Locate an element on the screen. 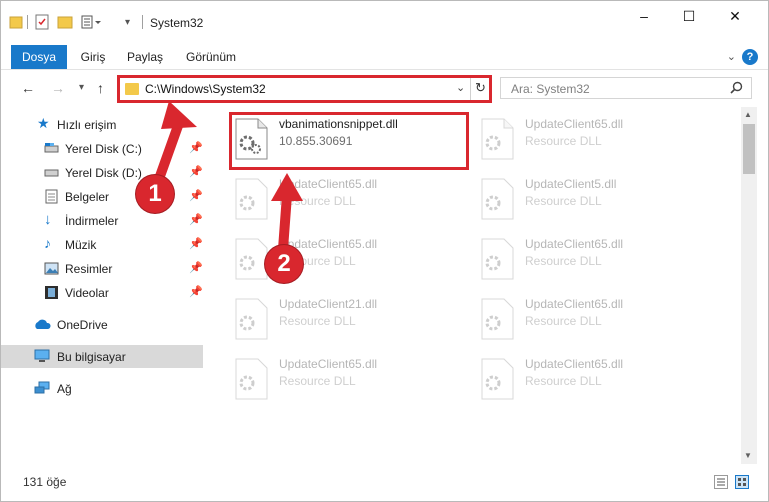 This screenshot has height=502, width=769. callout-arrows is located at coordinates (228, 177).